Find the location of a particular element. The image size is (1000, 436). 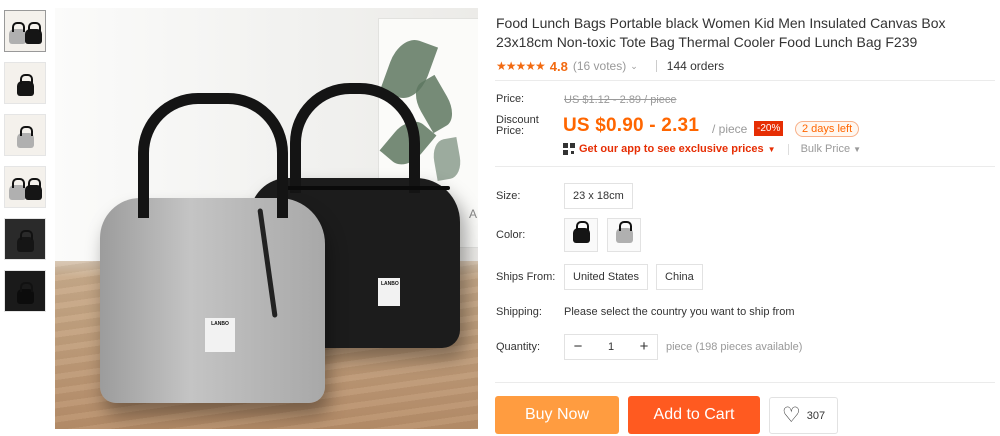

size-row: Size: 23 x 18cm is located at coordinates (568, 196).